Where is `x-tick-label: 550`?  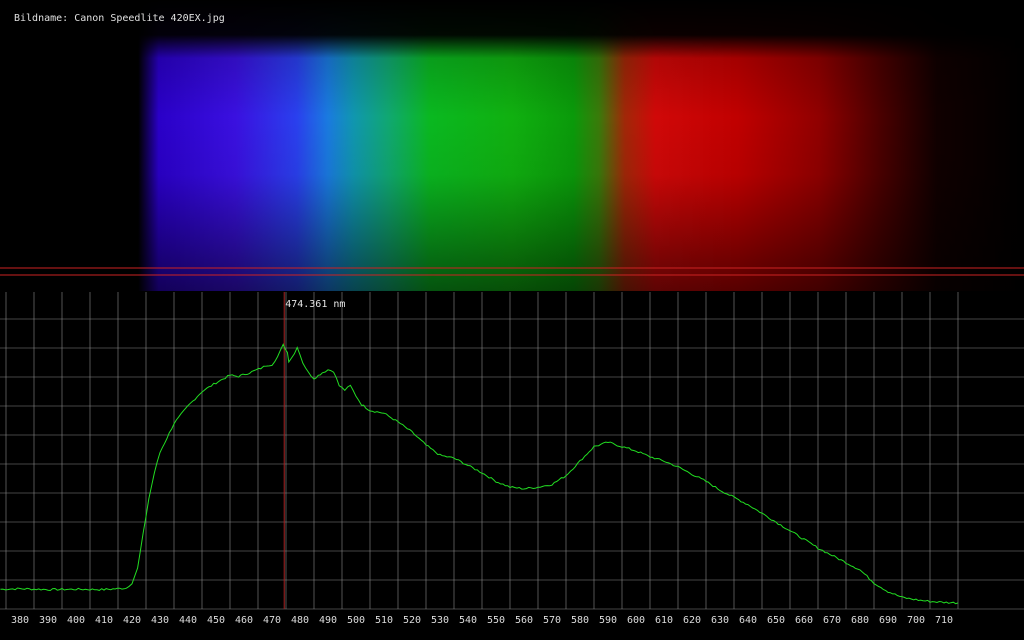
x-tick-label: 550 is located at coordinates (496, 620).